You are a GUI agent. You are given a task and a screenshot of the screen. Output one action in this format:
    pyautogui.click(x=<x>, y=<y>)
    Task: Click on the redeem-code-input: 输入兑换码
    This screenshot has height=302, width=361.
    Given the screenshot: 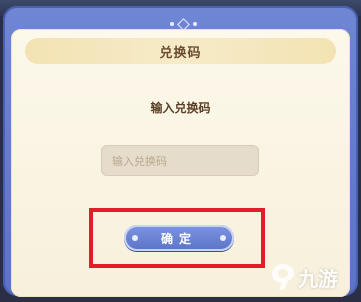 What is the action you would take?
    pyautogui.click(x=180, y=160)
    